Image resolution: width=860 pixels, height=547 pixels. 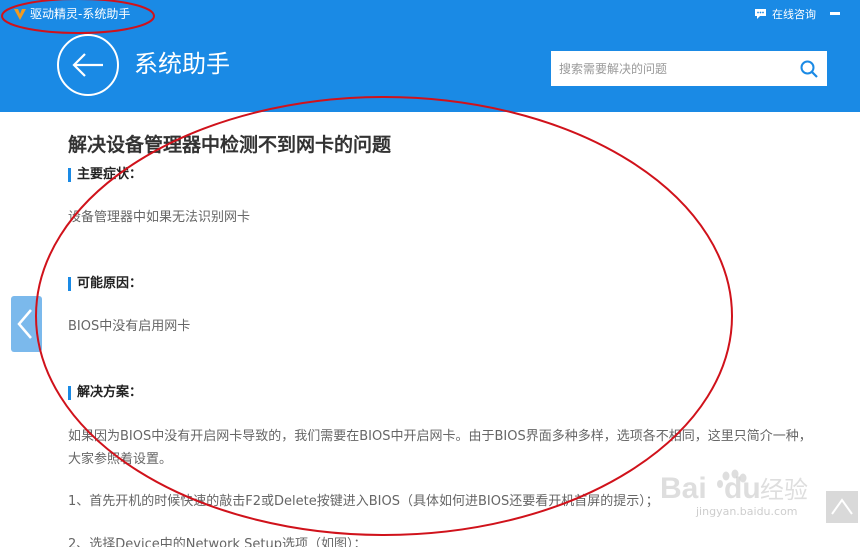 I want to click on app-title: 驱动精灵-系统助手, so click(x=80, y=14).